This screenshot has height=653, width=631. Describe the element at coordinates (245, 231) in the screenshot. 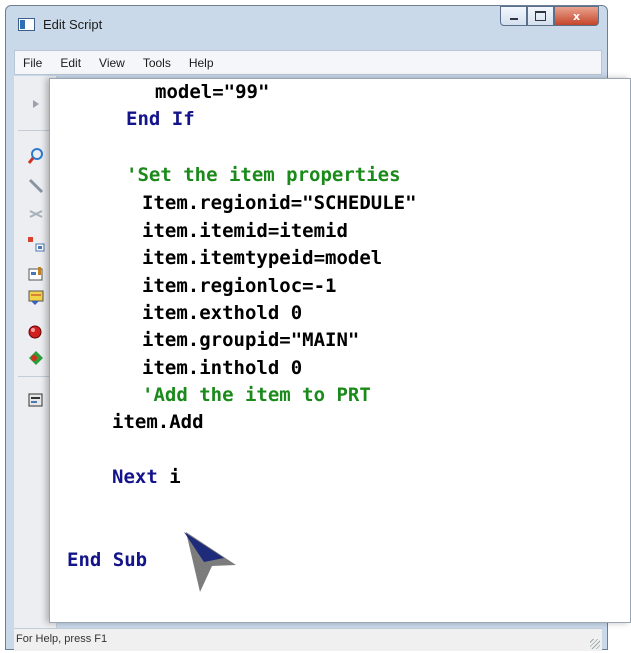

I see `code-line: item.itemid=itemid` at that location.